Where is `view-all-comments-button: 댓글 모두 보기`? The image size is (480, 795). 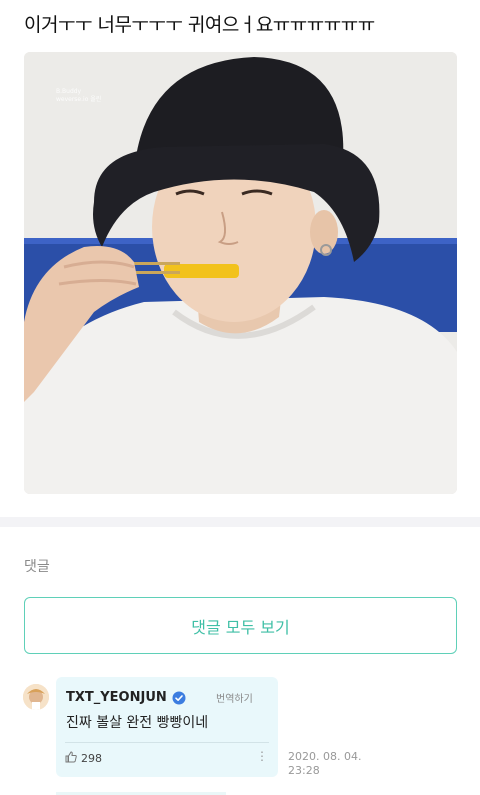 view-all-comments-button: 댓글 모두 보기 is located at coordinates (240, 625).